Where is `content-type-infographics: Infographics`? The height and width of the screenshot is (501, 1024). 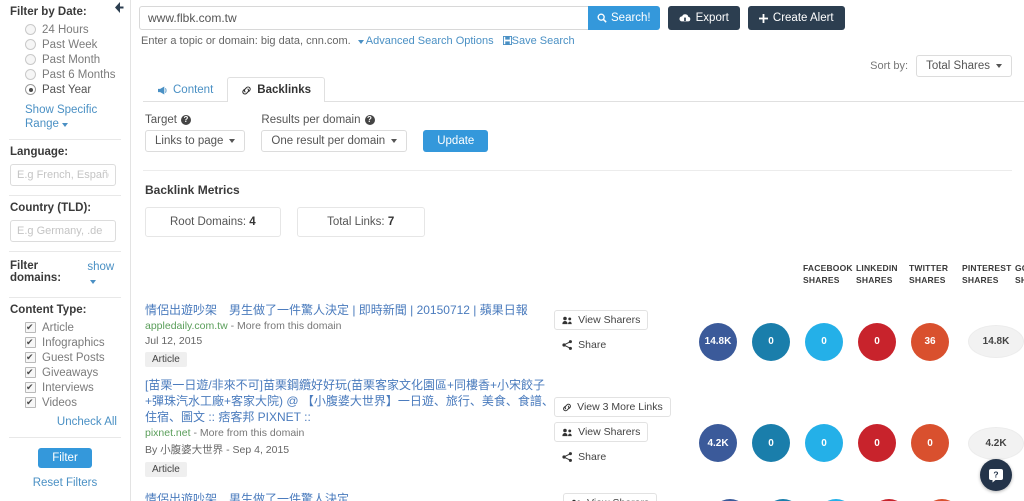 content-type-infographics: Infographics is located at coordinates (65, 342).